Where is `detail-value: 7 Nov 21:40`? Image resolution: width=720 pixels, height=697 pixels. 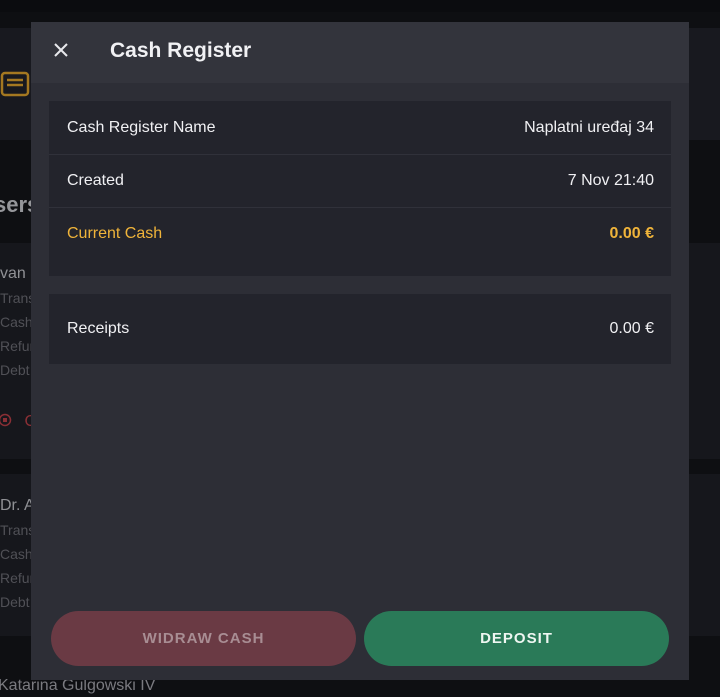
detail-value: 7 Nov 21:40 is located at coordinates (610, 180).